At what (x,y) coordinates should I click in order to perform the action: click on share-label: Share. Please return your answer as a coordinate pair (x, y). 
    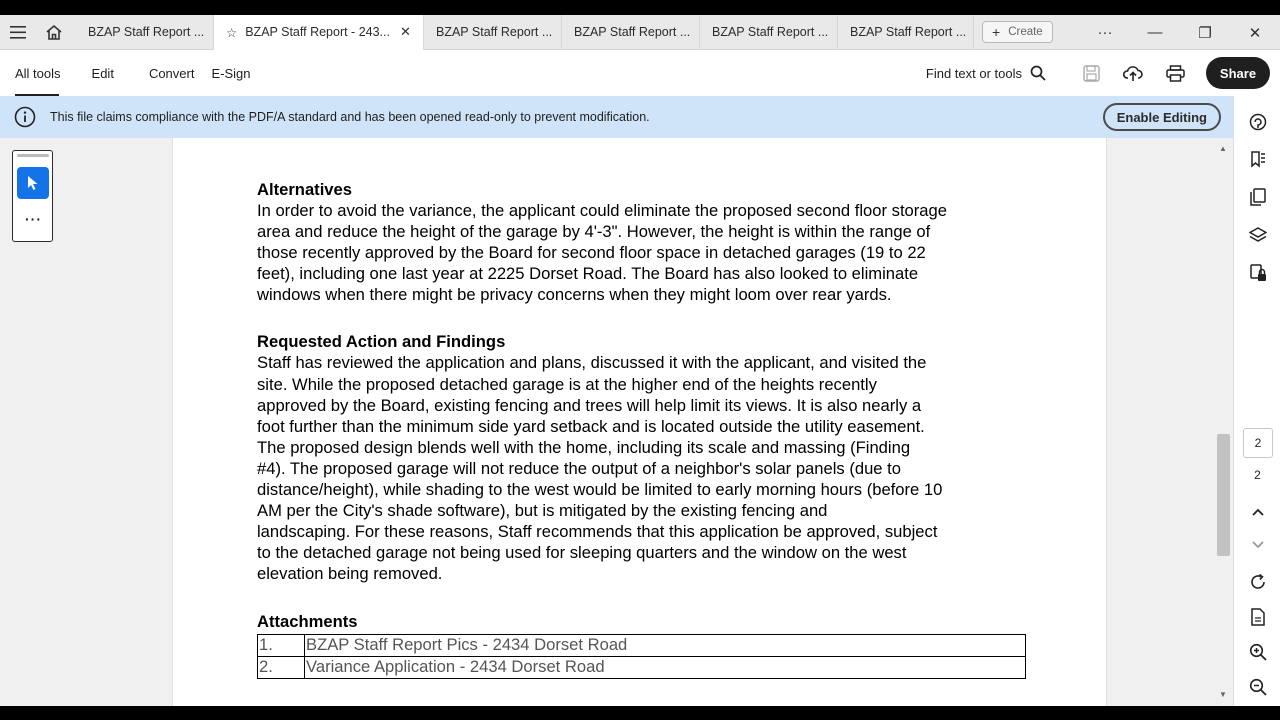
    Looking at the image, I should click on (1238, 73).